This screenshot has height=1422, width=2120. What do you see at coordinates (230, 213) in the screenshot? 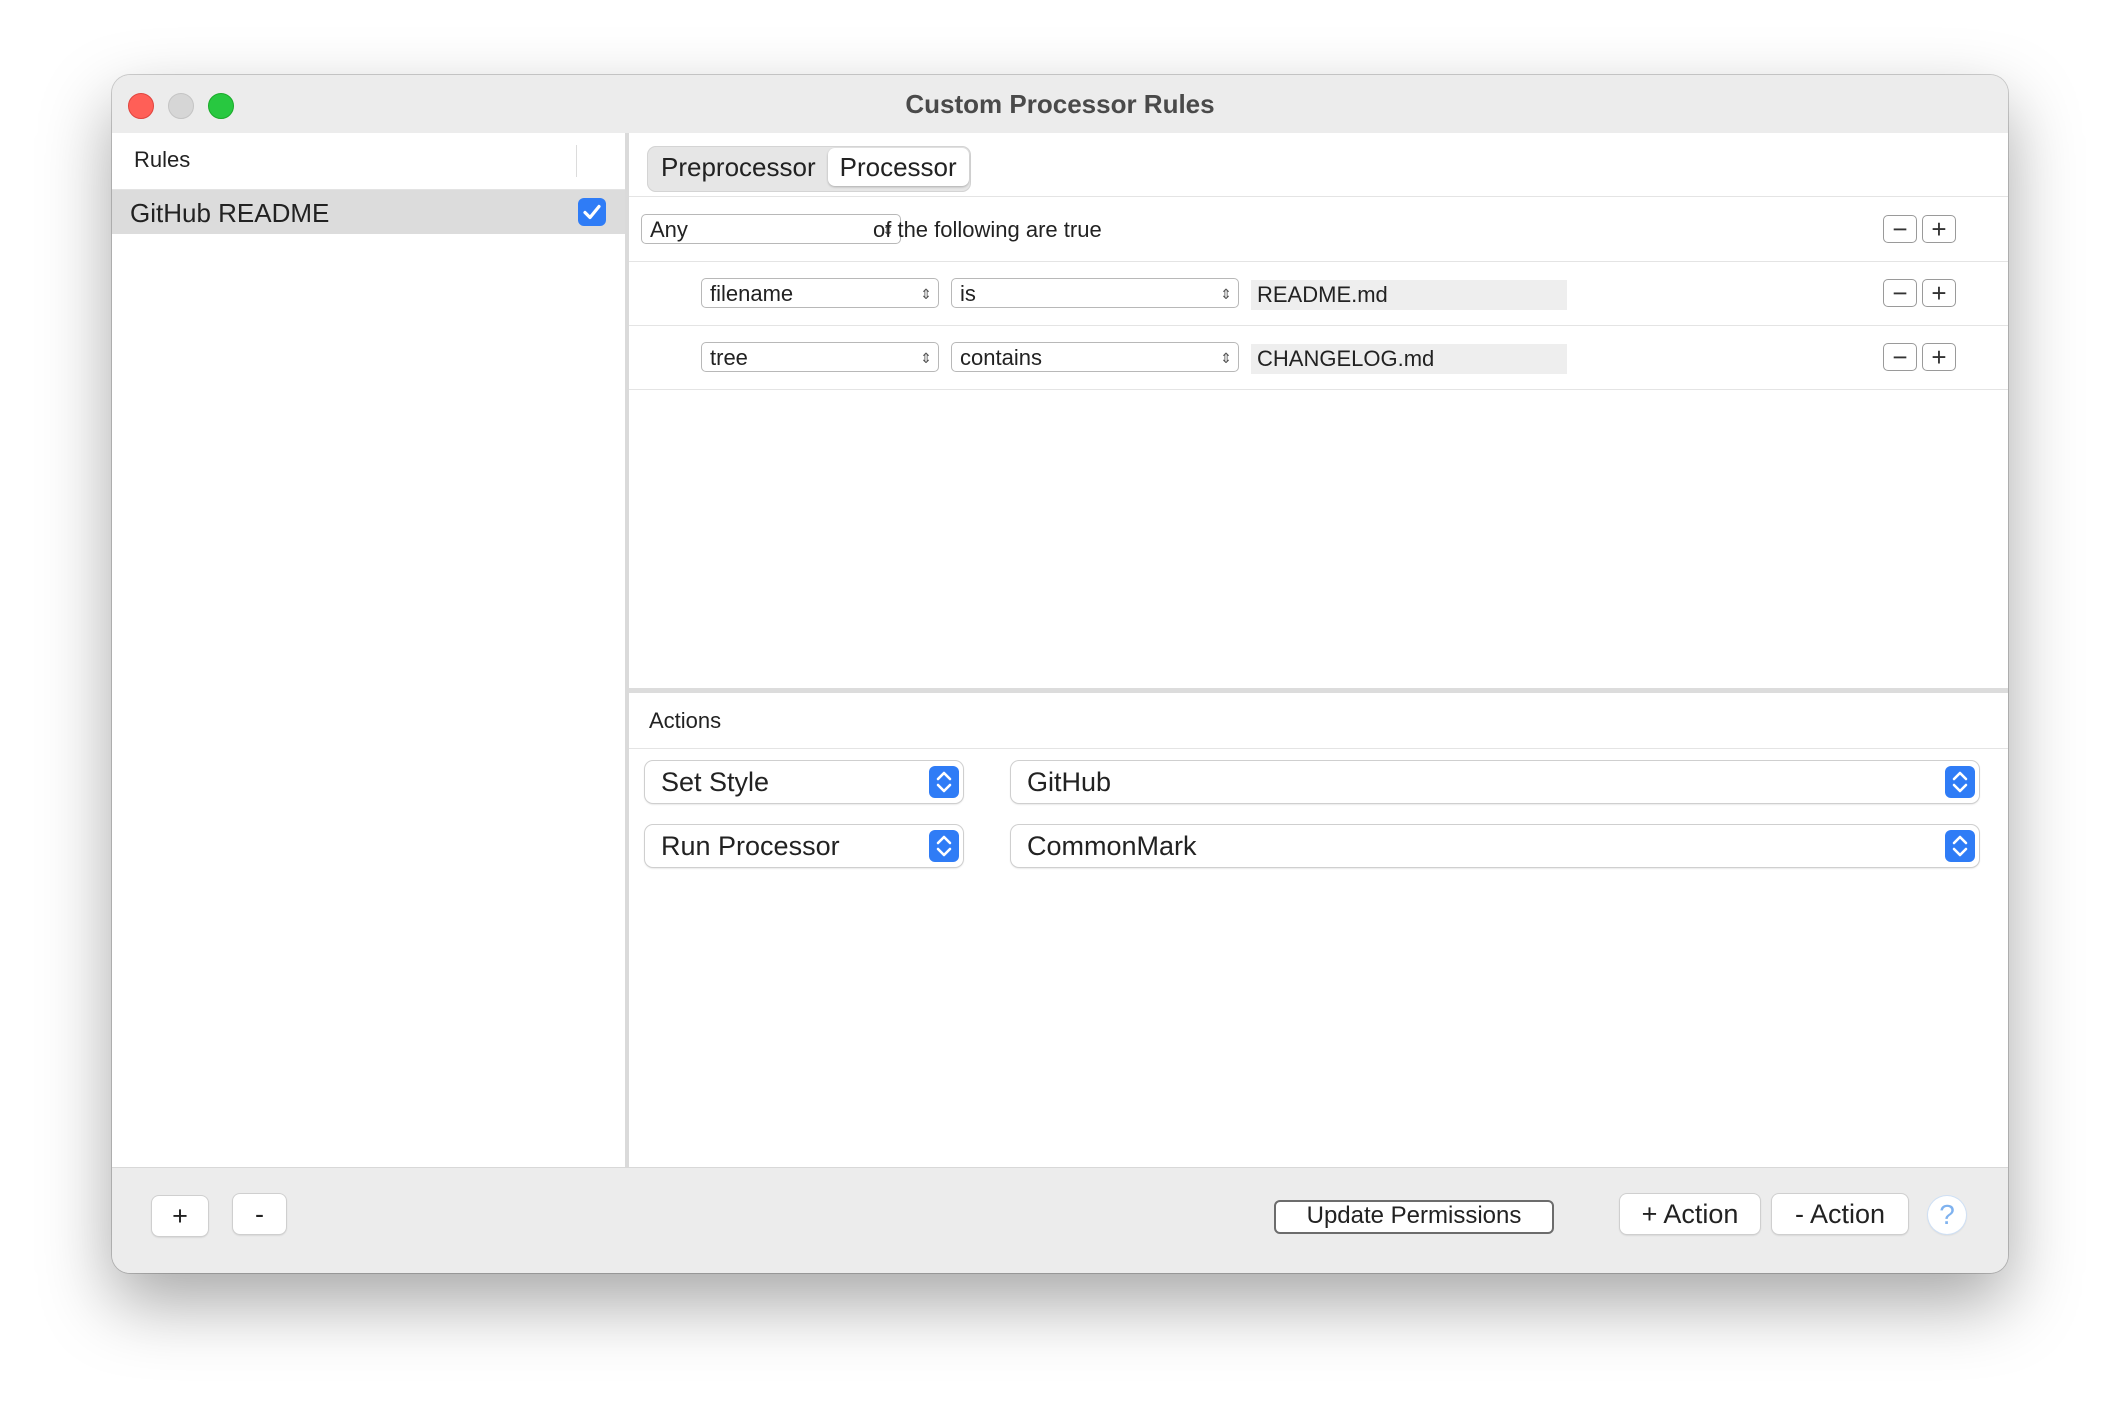
I see `rule-label: GitHub README` at bounding box center [230, 213].